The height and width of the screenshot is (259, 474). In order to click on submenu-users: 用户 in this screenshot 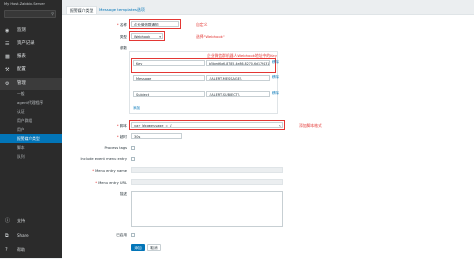, I will do `click(31, 129)`.